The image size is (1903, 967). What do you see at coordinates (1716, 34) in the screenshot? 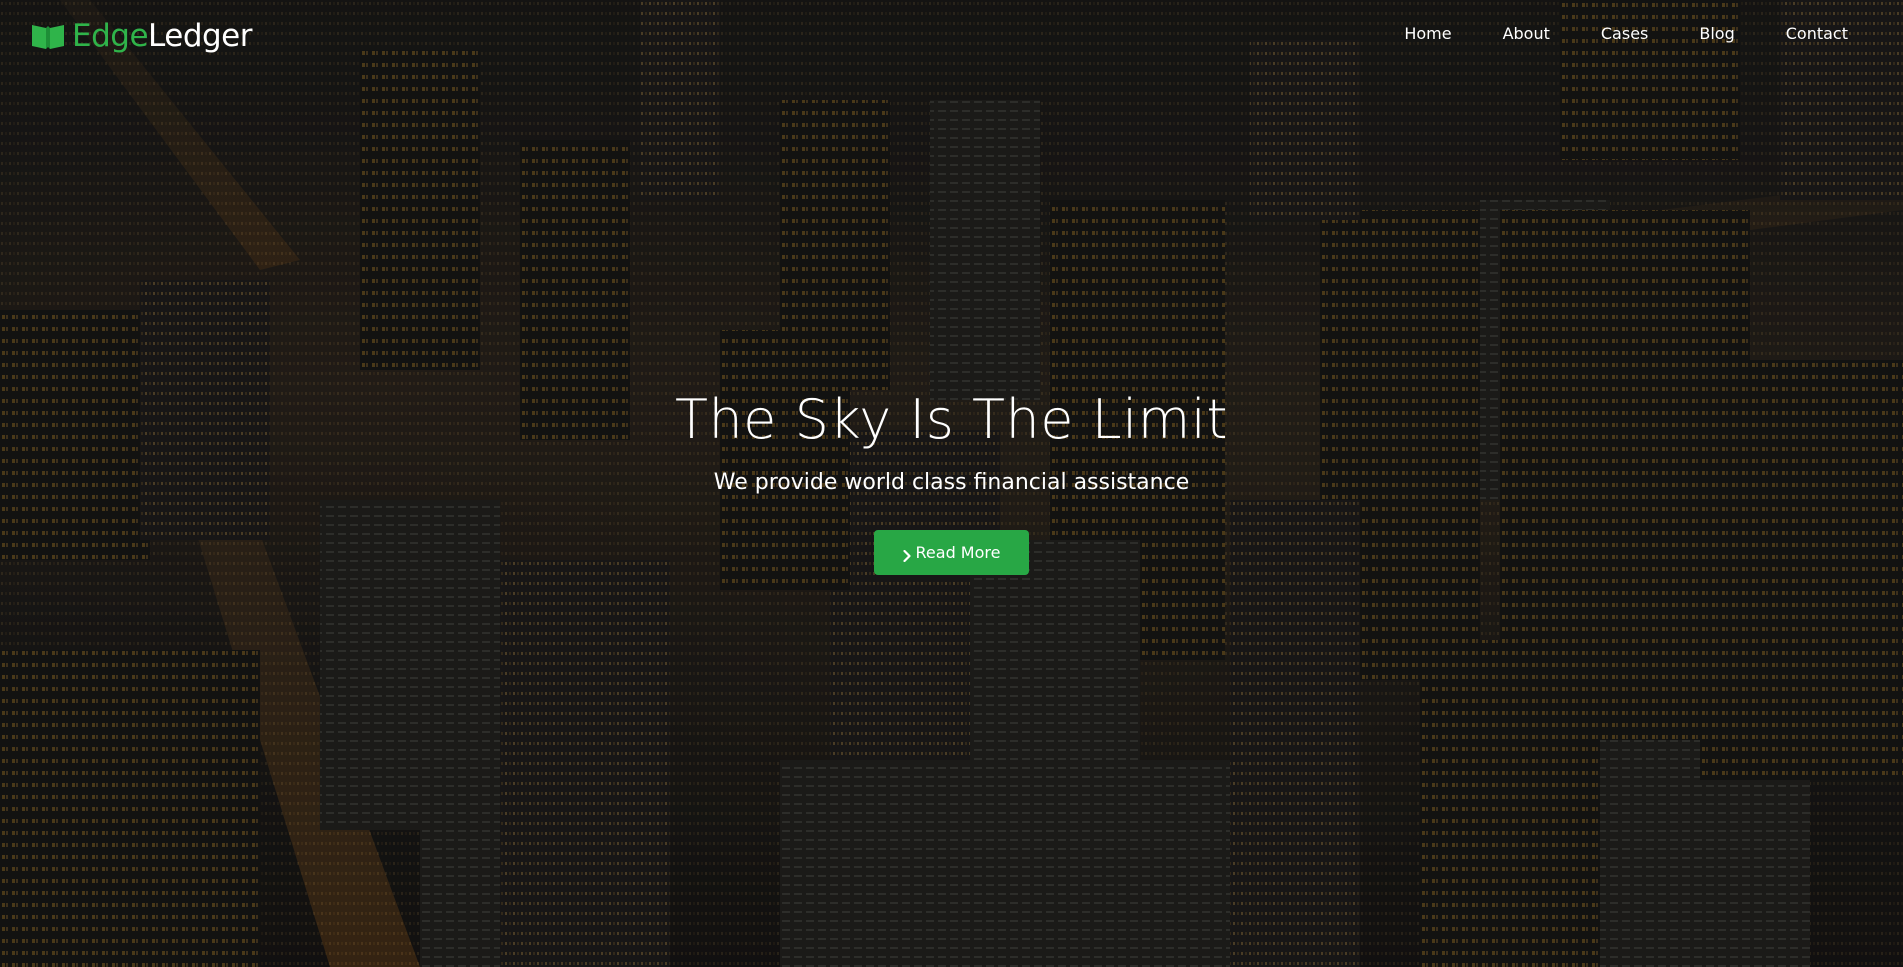
I see `nav-blog: Blog` at bounding box center [1716, 34].